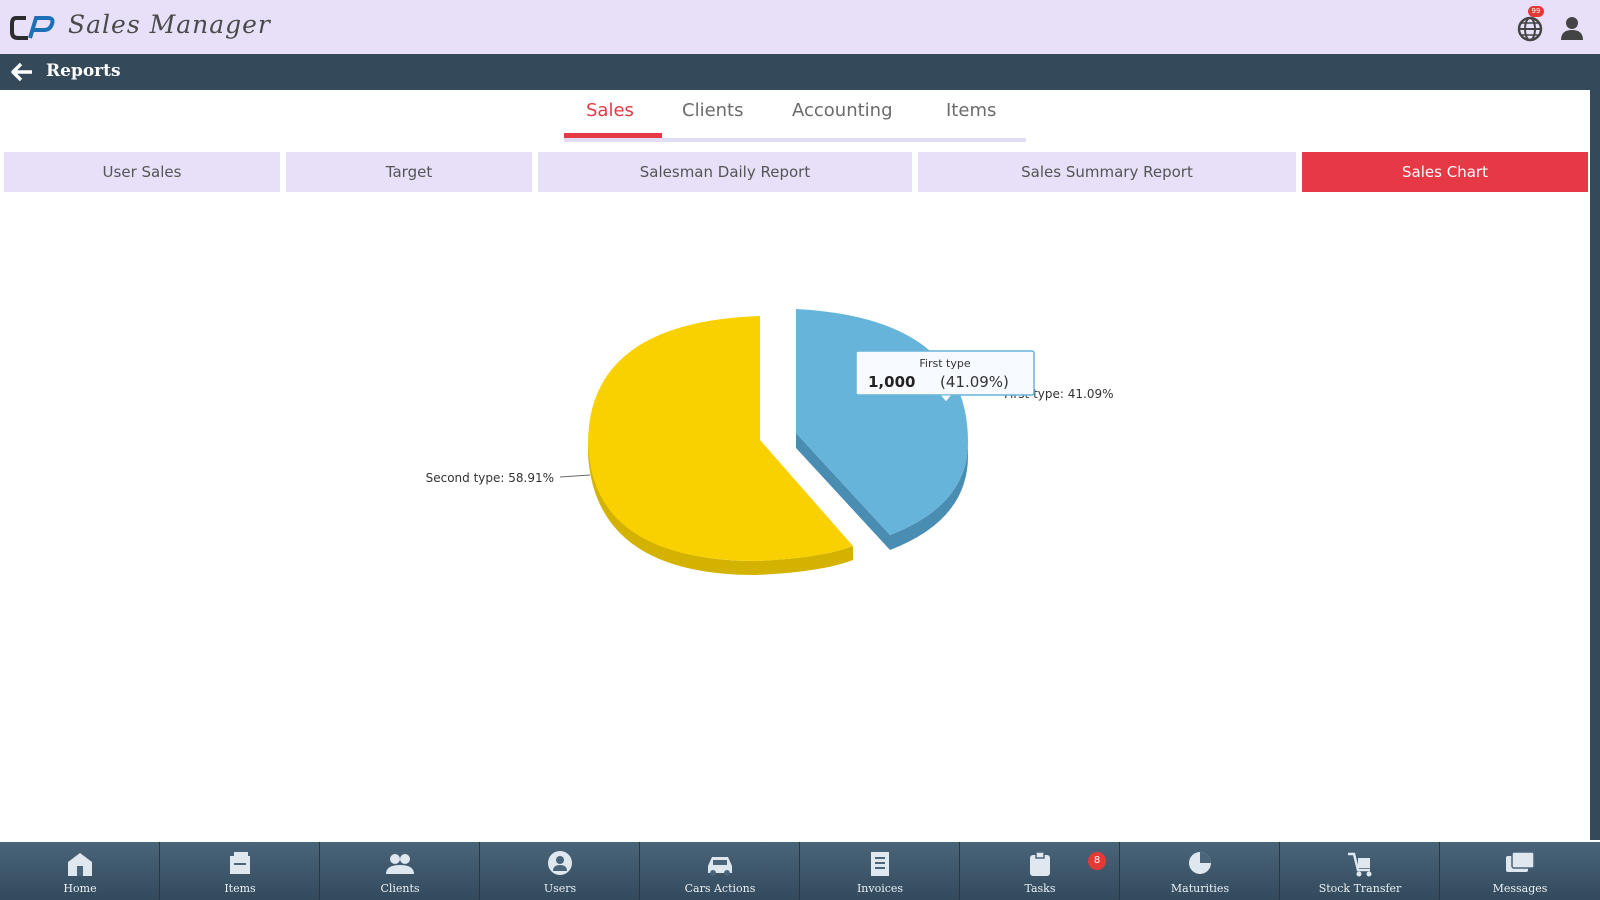 The height and width of the screenshot is (900, 1600). Describe the element at coordinates (1360, 888) in the screenshot. I see `nav-label: Stock Transfer` at that location.